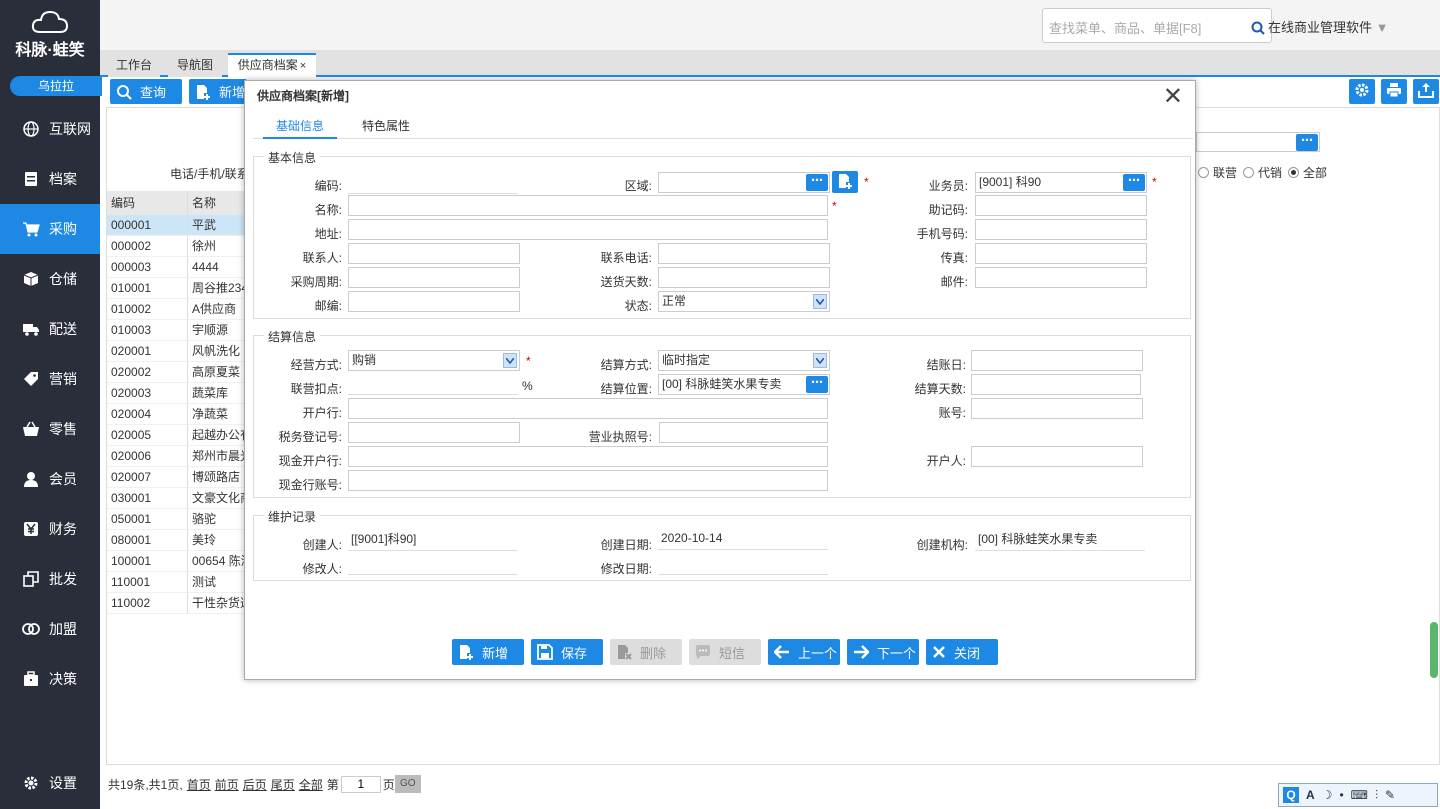 The height and width of the screenshot is (809, 1440). What do you see at coordinates (1362, 91) in the screenshot?
I see `settings-button` at bounding box center [1362, 91].